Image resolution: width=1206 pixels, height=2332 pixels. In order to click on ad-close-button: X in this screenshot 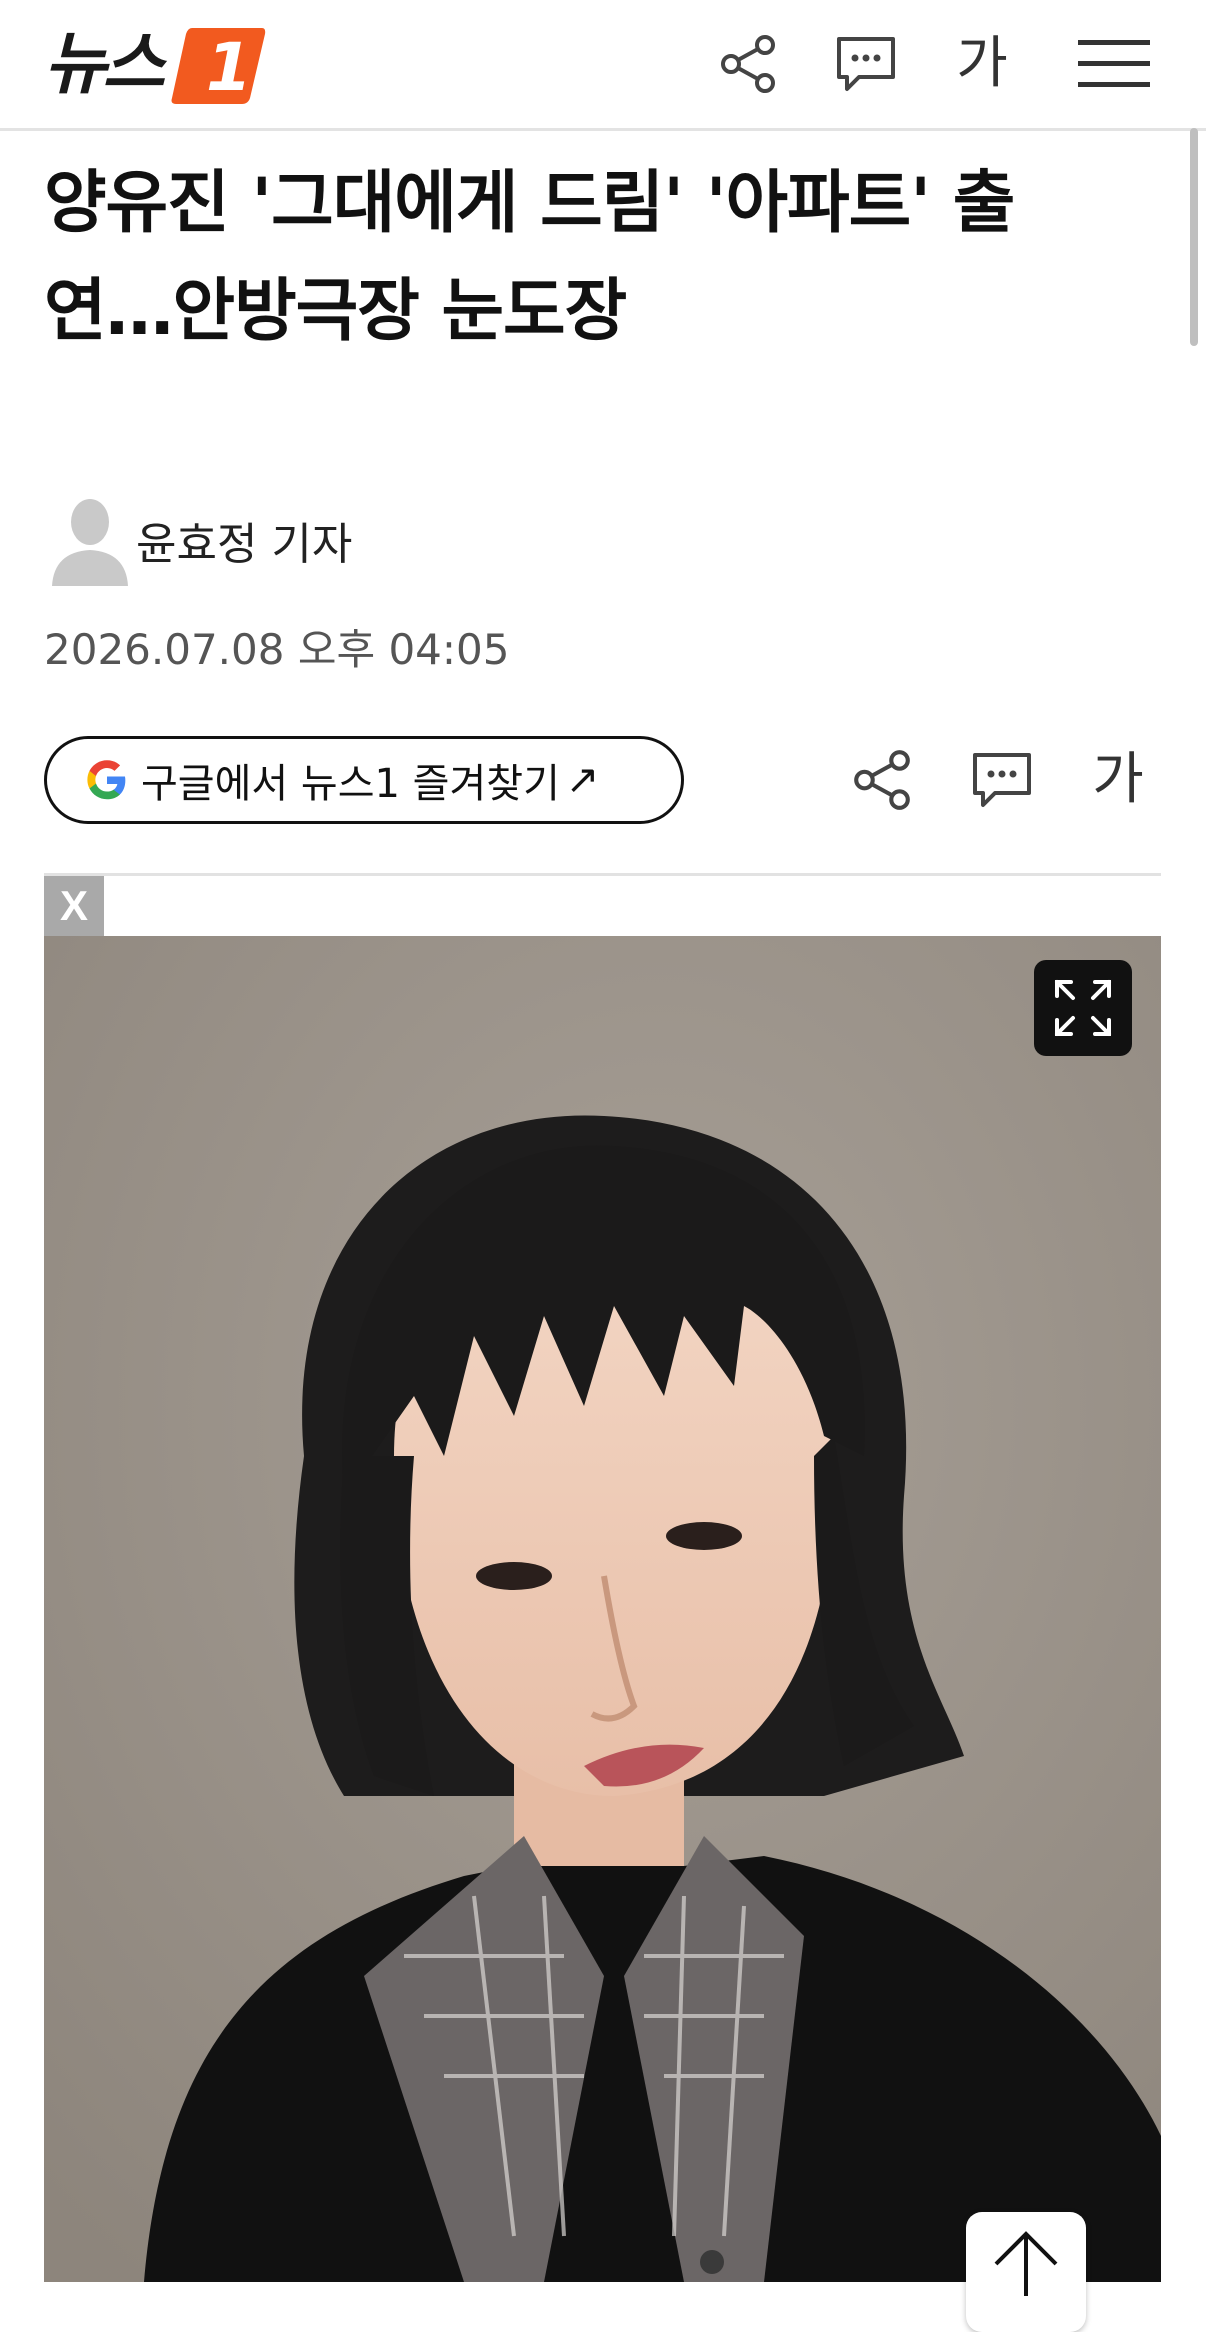, I will do `click(74, 906)`.